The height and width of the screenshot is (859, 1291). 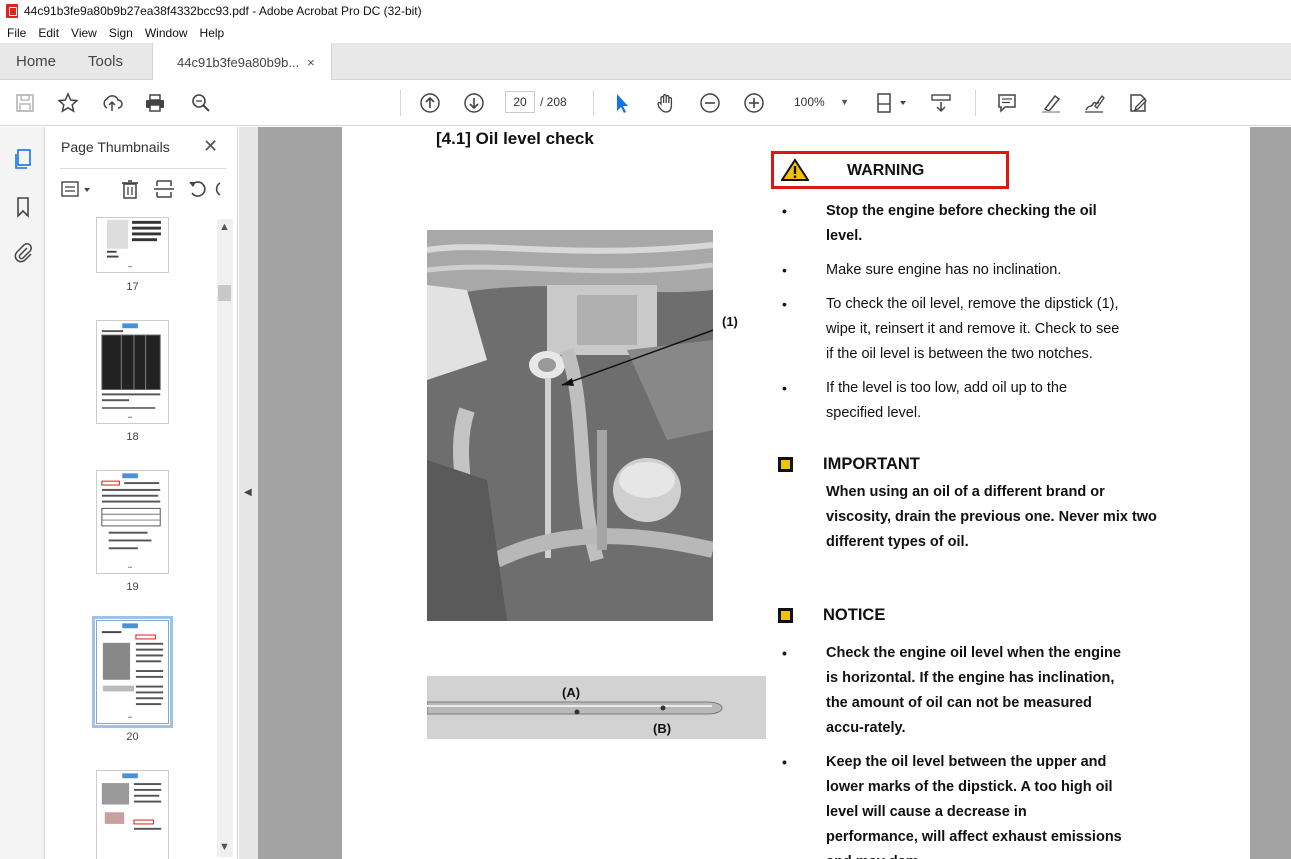 What do you see at coordinates (474, 103) in the screenshot?
I see `next-page-icon` at bounding box center [474, 103].